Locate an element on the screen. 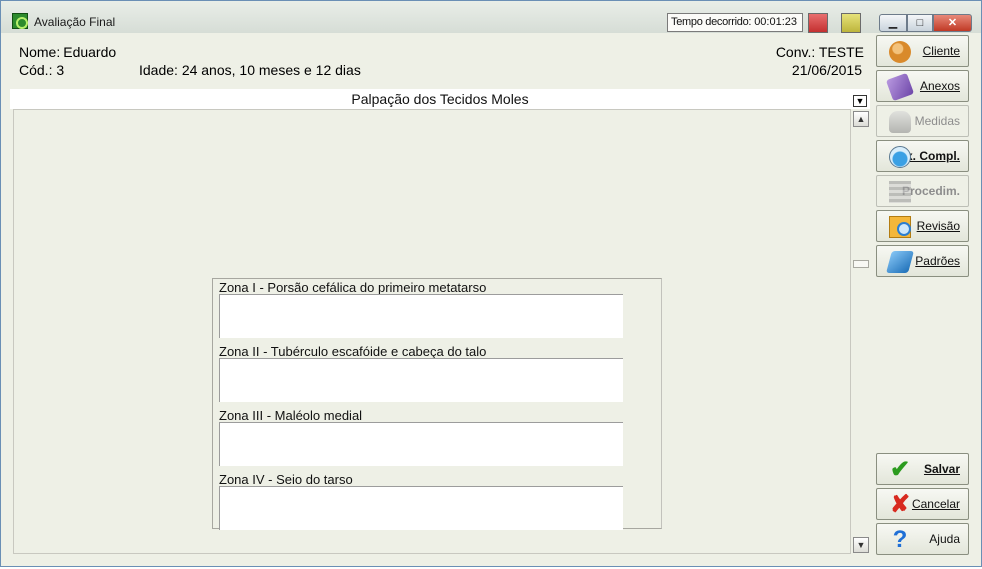 The image size is (982, 569). measurements-button: Medidas is located at coordinates (922, 121).